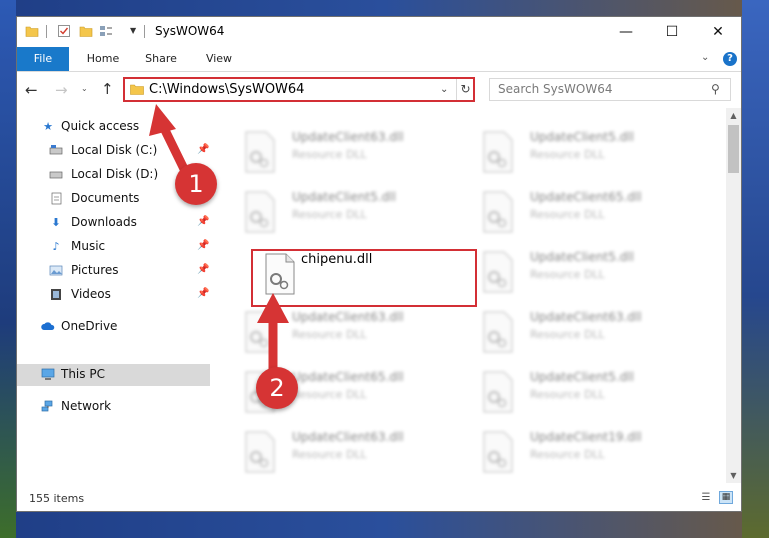  What do you see at coordinates (43, 59) in the screenshot?
I see `tab-file: File` at bounding box center [43, 59].